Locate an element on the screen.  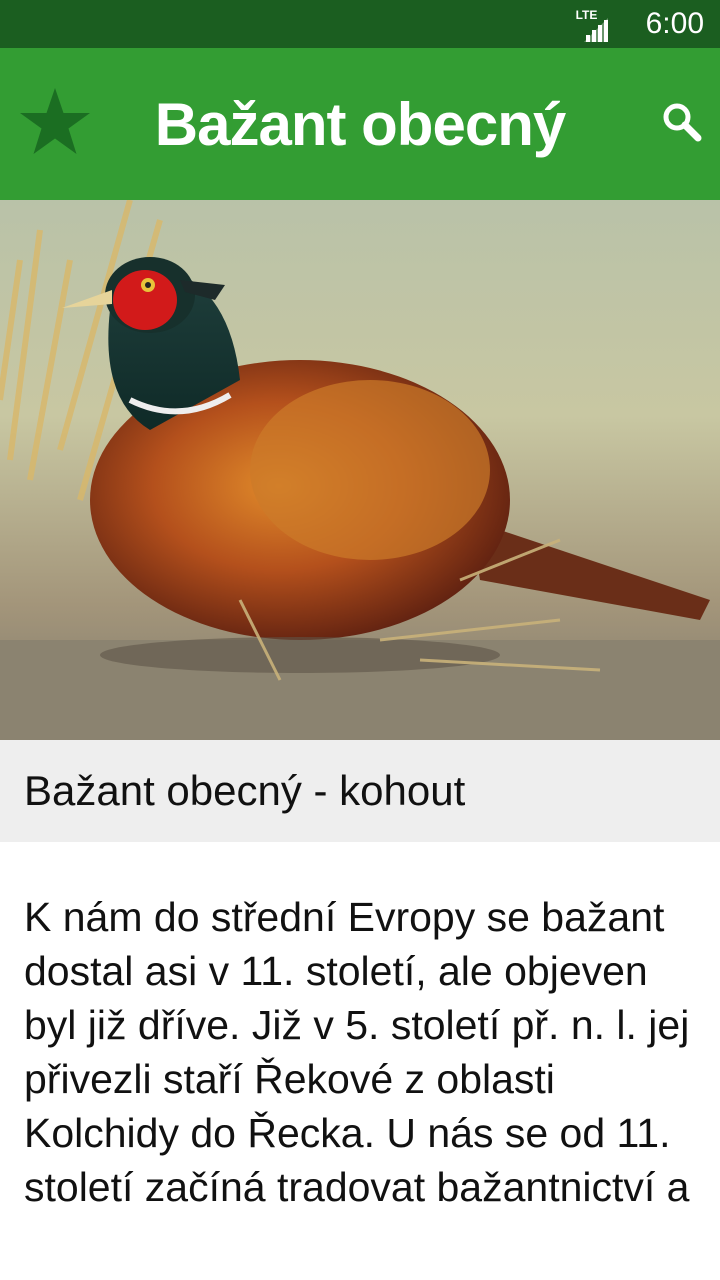
status-bar: LTE 6:00 is located at coordinates (360, 24).